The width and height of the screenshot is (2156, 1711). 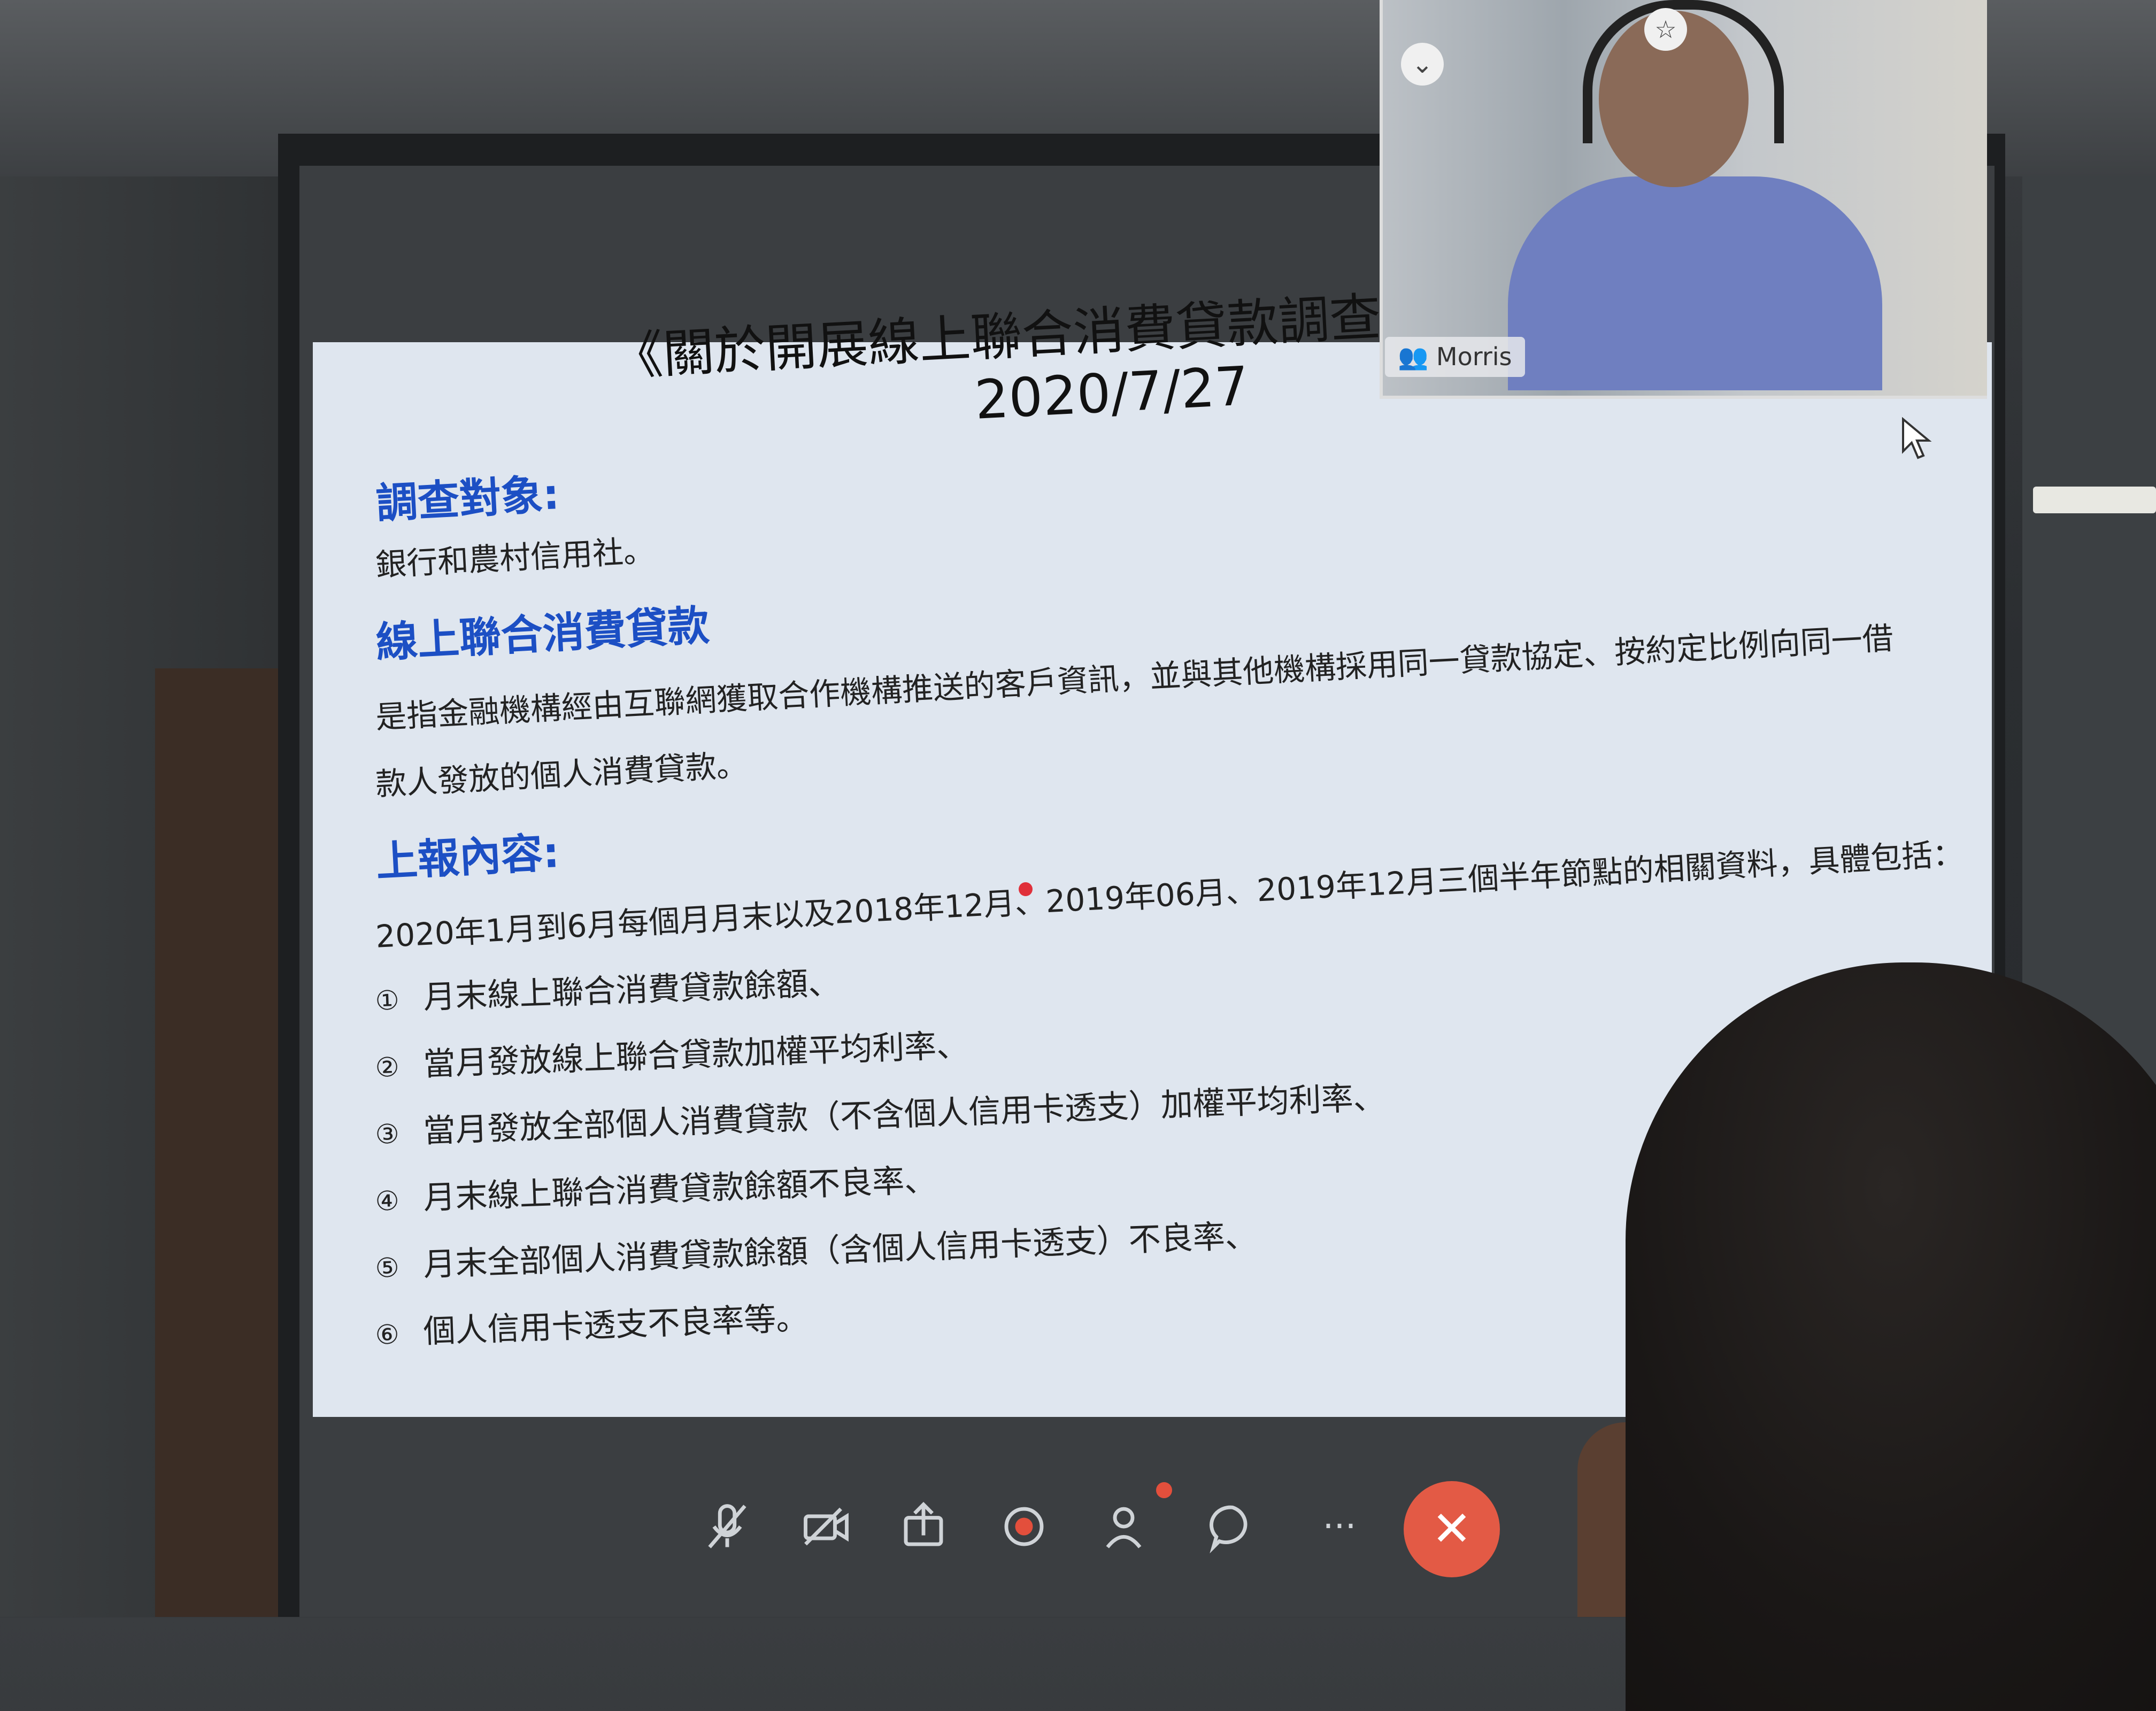 I want to click on pin-icon: ☆, so click(x=1665, y=29).